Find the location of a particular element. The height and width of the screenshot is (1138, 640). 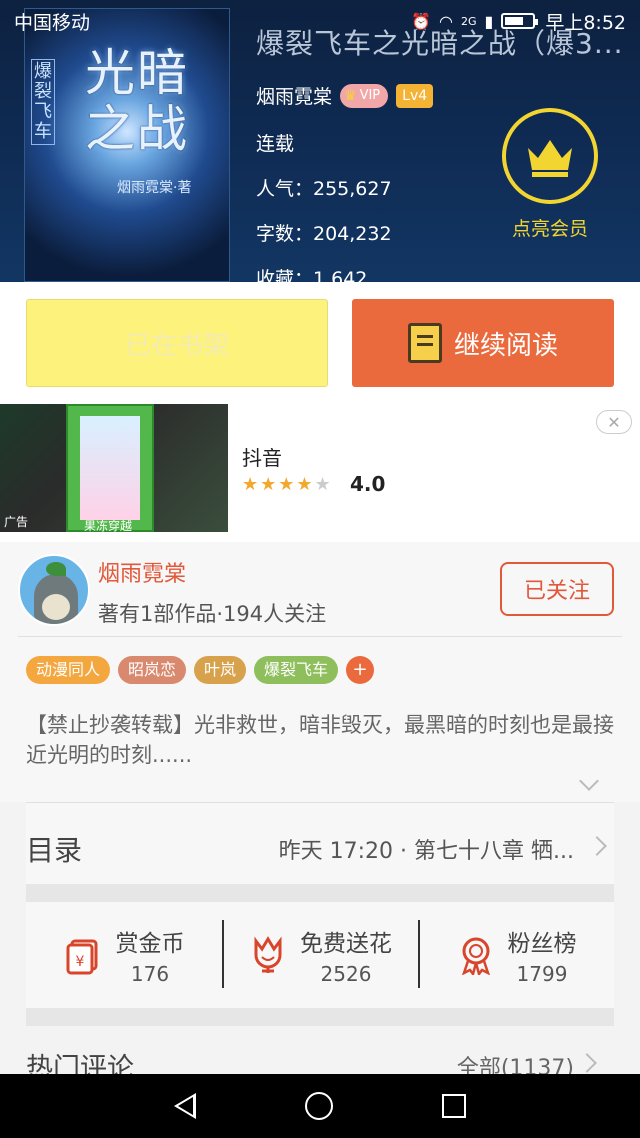

stat-label: 赏金币 is located at coordinates (150, 944).